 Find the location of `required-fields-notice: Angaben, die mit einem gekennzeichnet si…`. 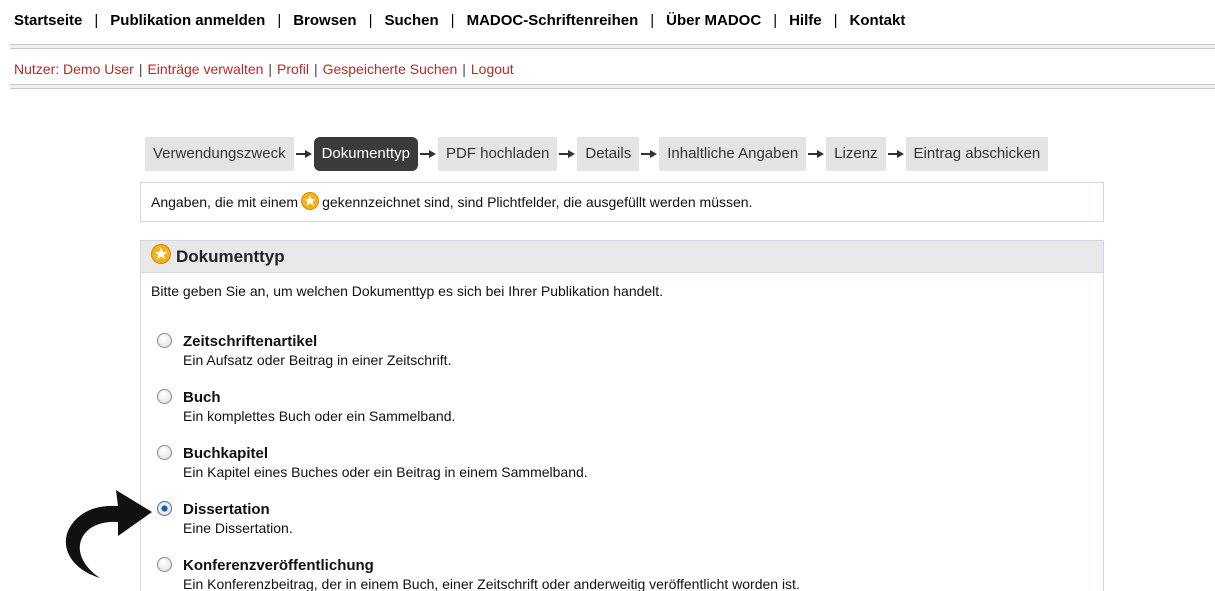

required-fields-notice: Angaben, die mit einem gekennzeichnet si… is located at coordinates (622, 202).